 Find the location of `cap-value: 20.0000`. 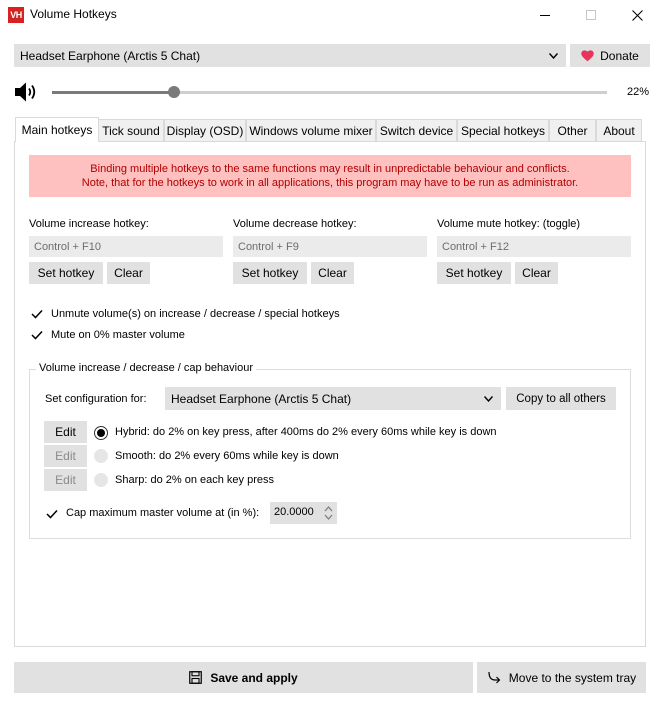

cap-value: 20.0000 is located at coordinates (294, 512).